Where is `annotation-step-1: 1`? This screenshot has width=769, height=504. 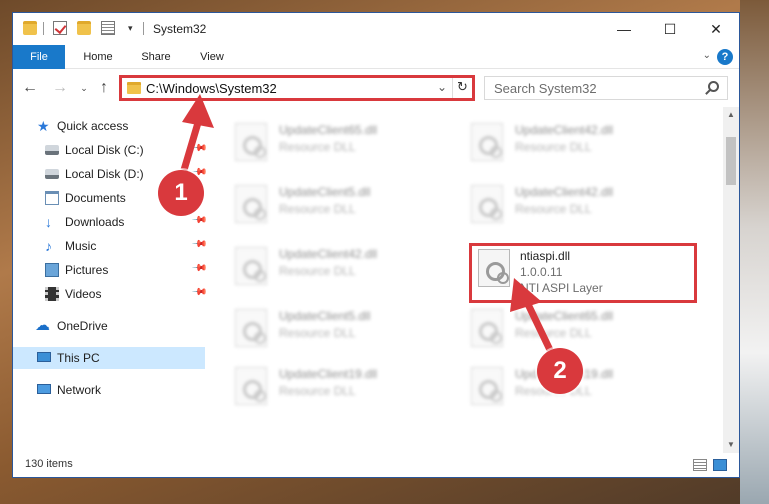 annotation-step-1: 1 is located at coordinates (181, 193).